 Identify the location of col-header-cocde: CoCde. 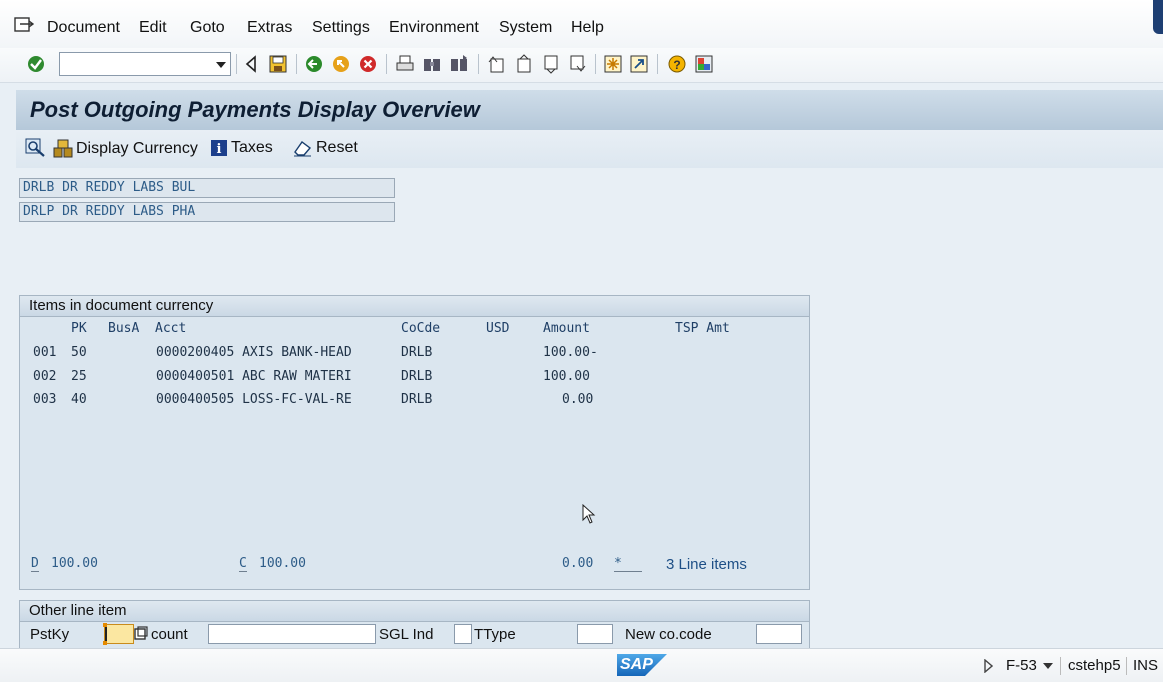
(421, 328).